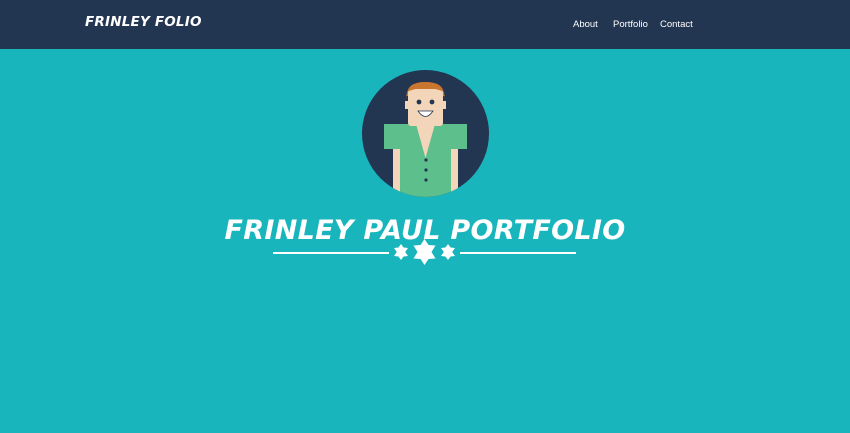 The height and width of the screenshot is (433, 850). What do you see at coordinates (630, 24) in the screenshot?
I see `nav-link-portfolio: Portfolio` at bounding box center [630, 24].